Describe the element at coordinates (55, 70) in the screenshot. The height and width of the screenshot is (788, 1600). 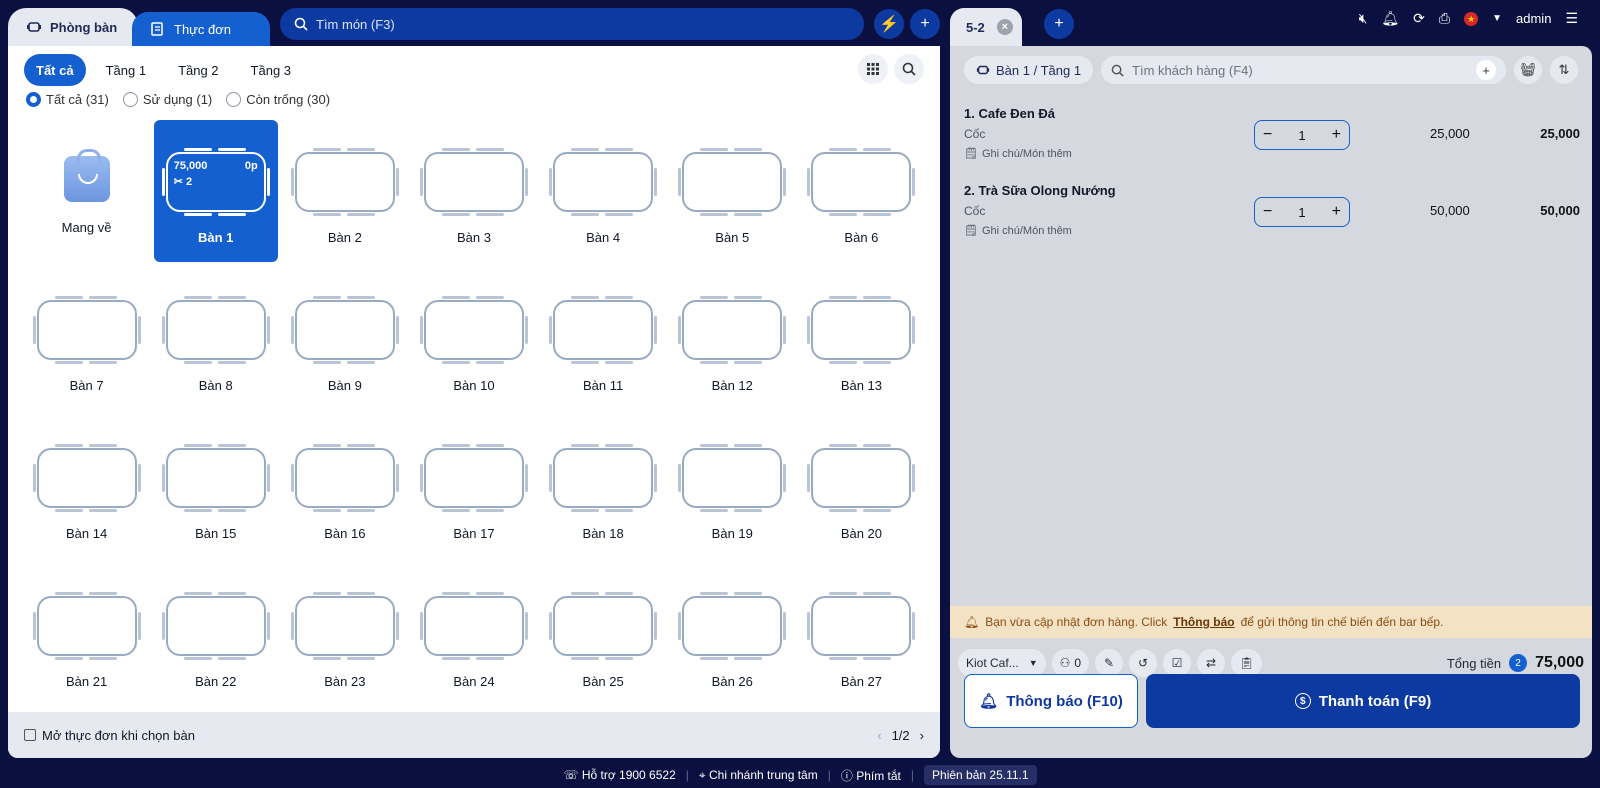
I see `floor-tab: Tất cả` at that location.